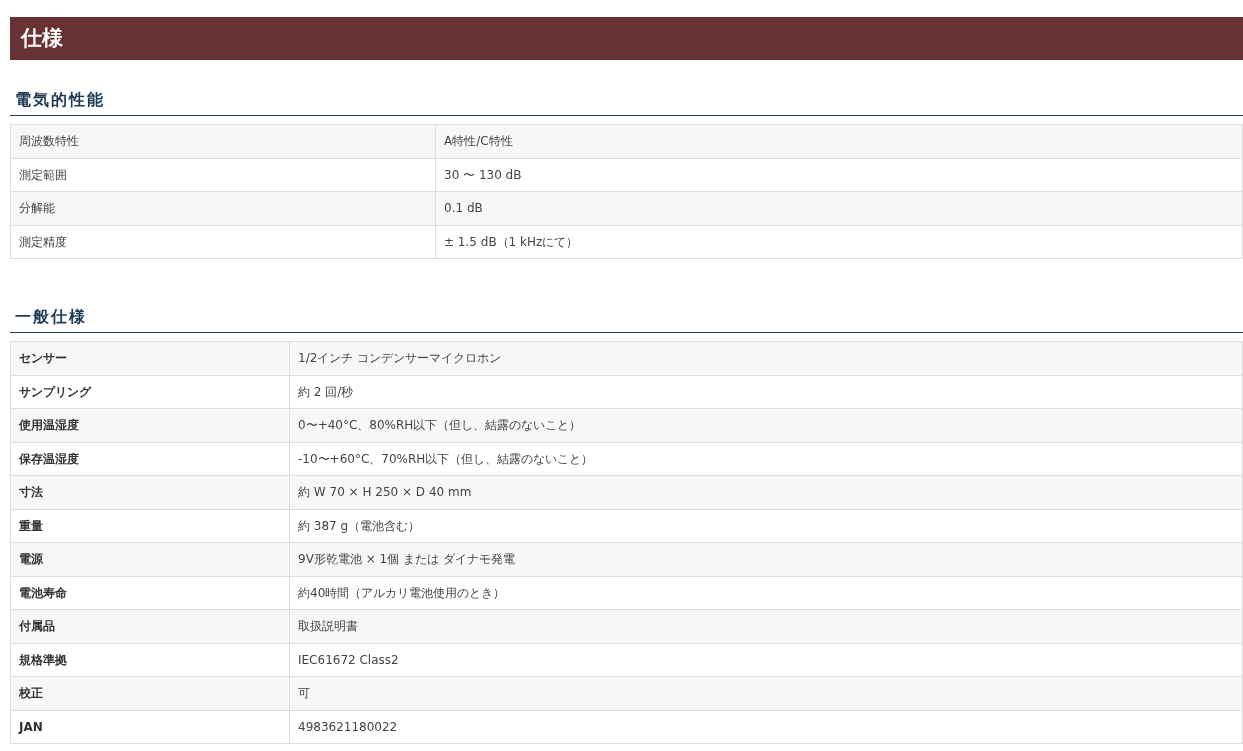 The image size is (1243, 751). What do you see at coordinates (150, 559) in the screenshot?
I see `spec-label: 電源` at bounding box center [150, 559].